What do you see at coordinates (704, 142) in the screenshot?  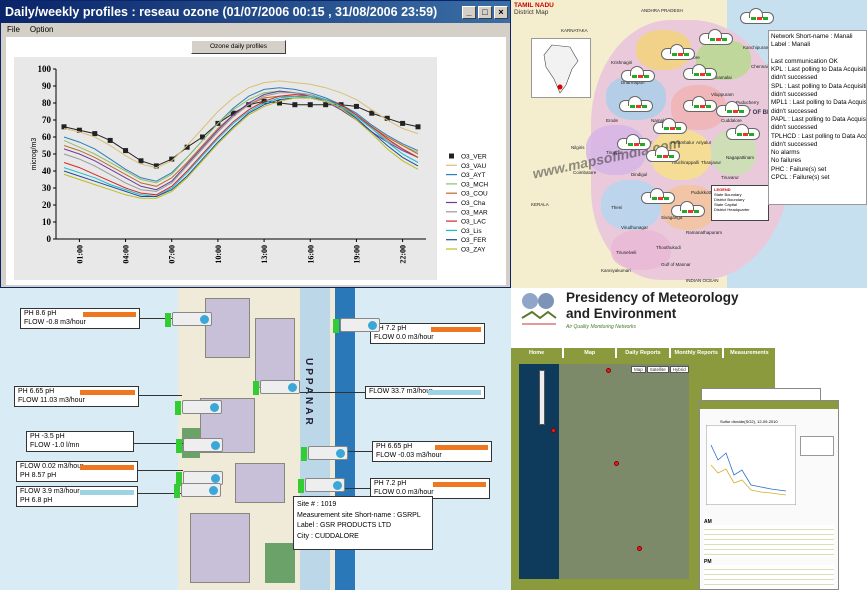 I see `district-label: Ariyalur` at bounding box center [704, 142].